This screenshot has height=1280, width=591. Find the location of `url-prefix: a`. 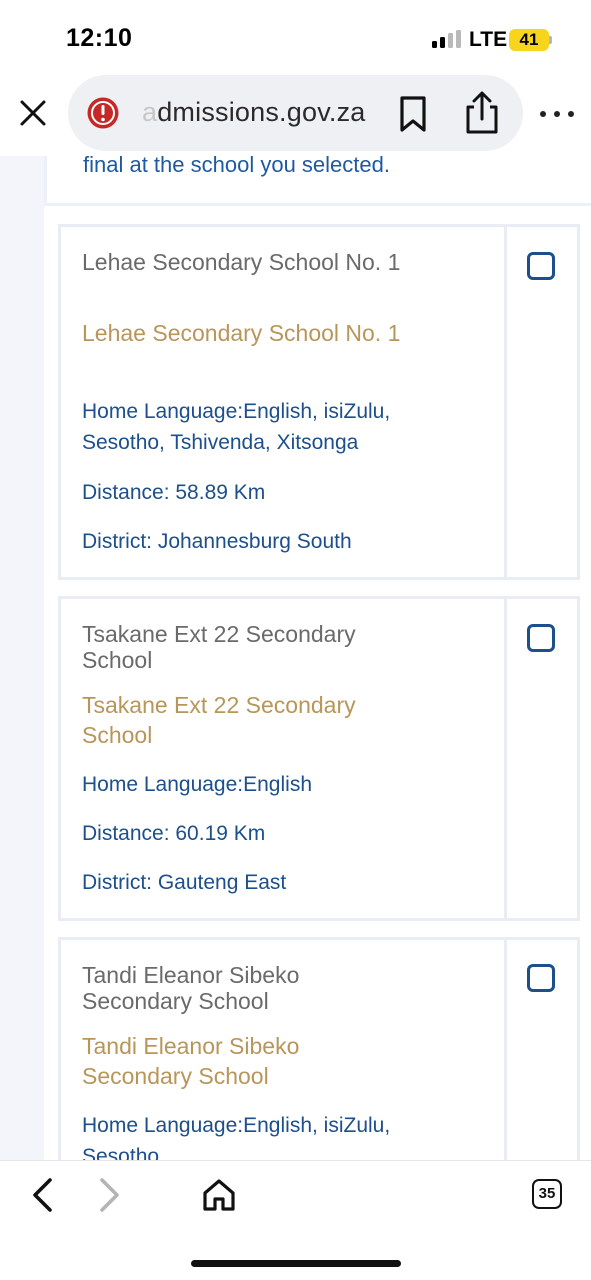

url-prefix: a is located at coordinates (150, 112).